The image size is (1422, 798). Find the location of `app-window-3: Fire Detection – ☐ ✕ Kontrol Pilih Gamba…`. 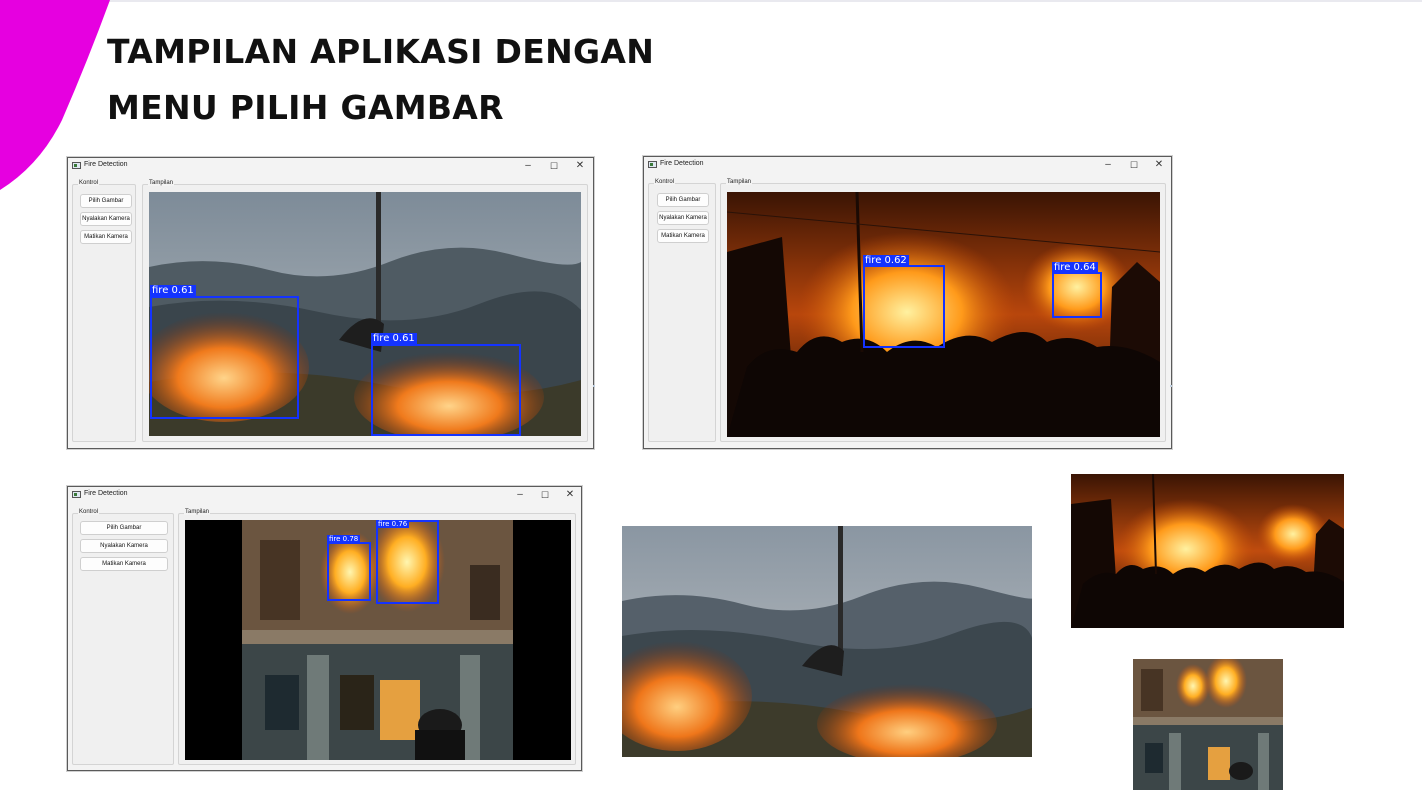

app-window-3: Fire Detection – ☐ ✕ Kontrol Pilih Gamba… is located at coordinates (324, 628).